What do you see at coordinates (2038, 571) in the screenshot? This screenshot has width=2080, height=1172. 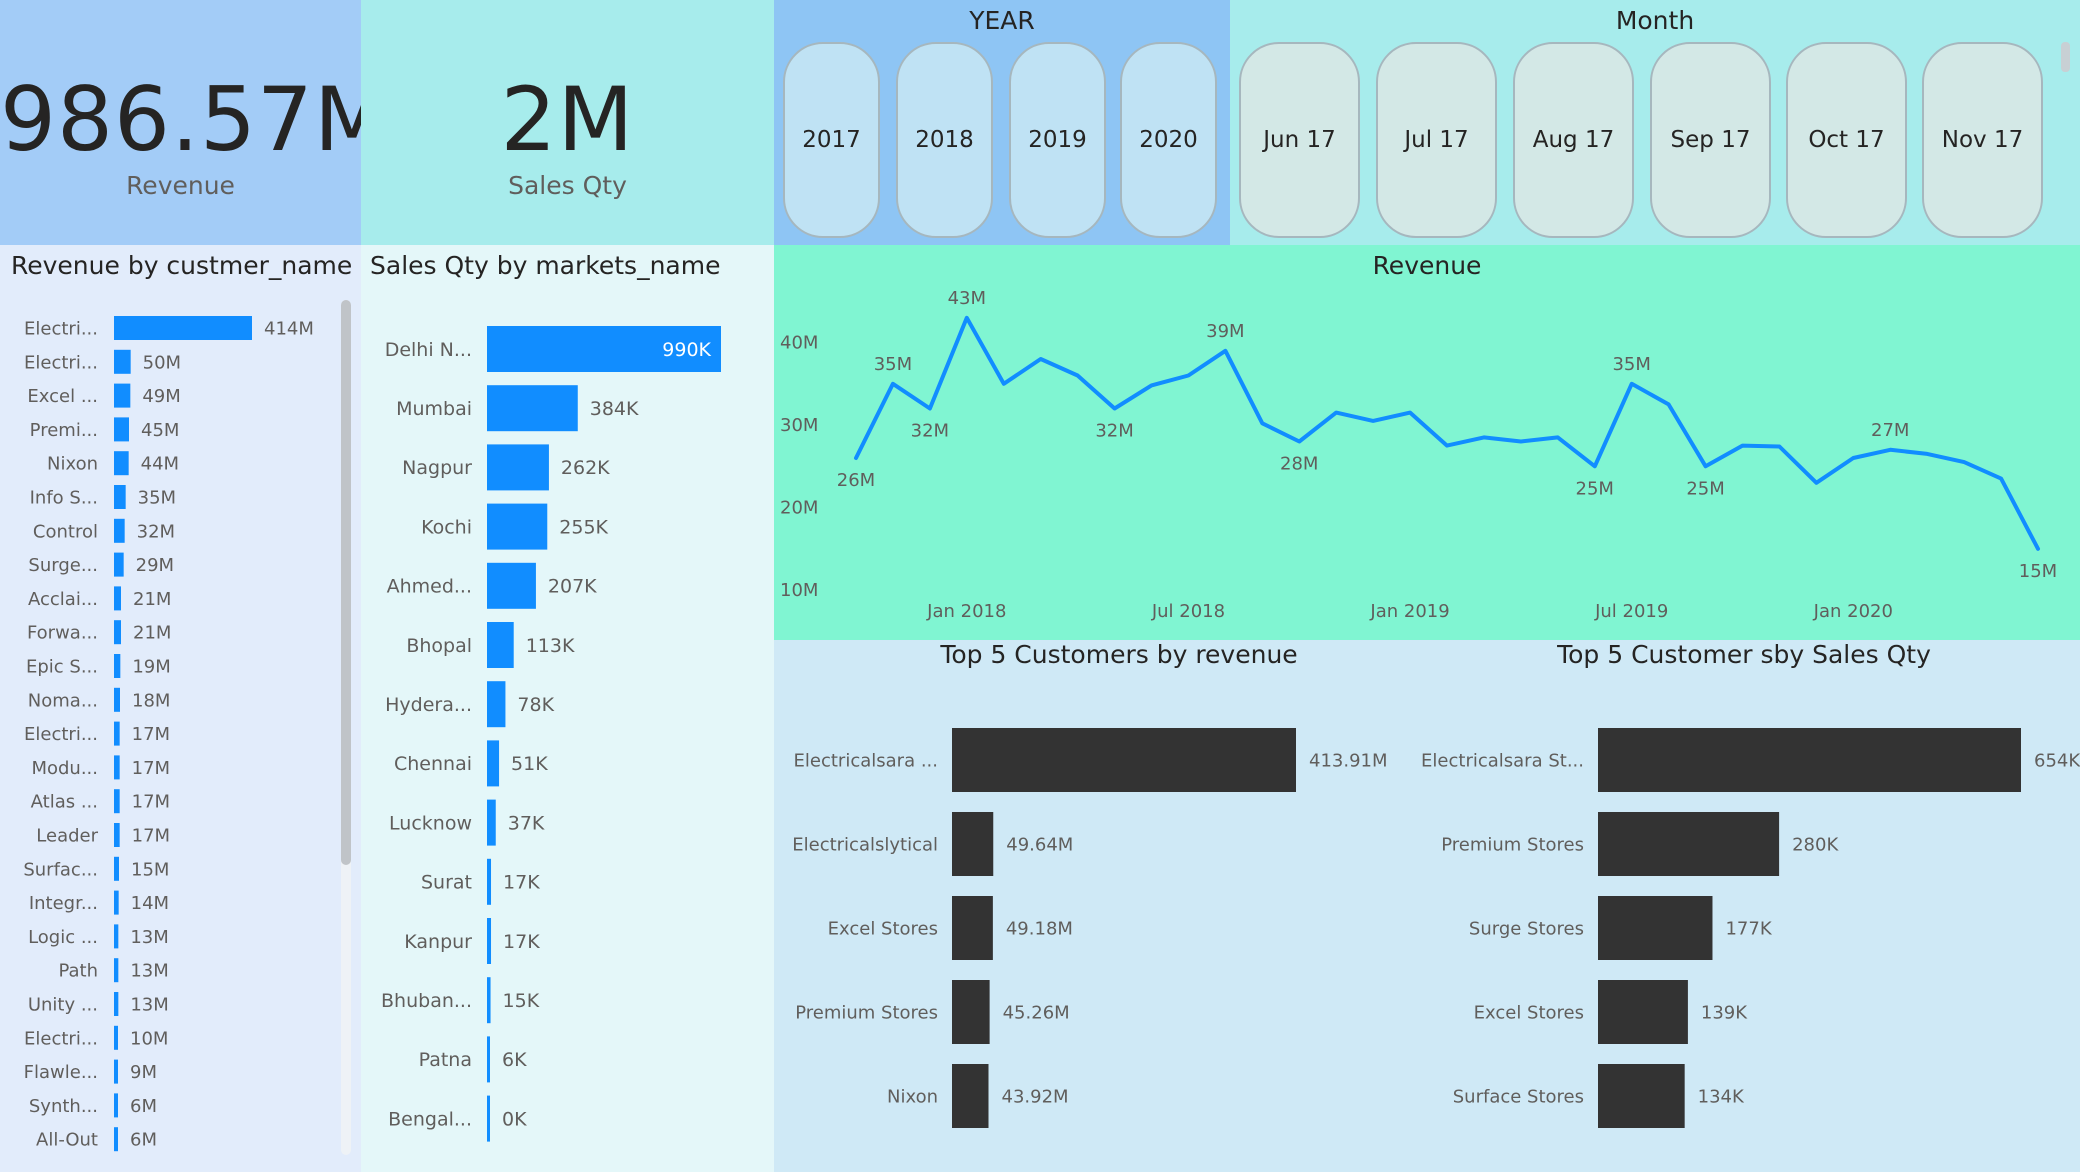 I see `revenue-data-label: 15M` at bounding box center [2038, 571].